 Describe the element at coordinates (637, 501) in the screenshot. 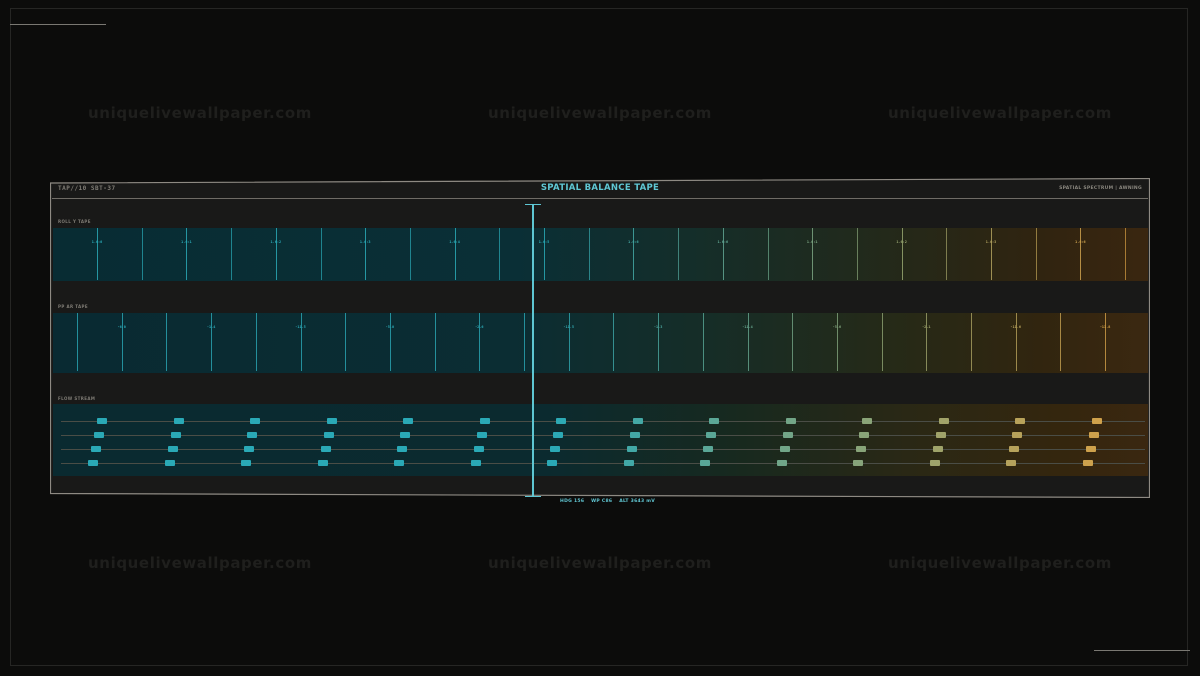

I see `altitude-readout: ALT 3643 mV` at that location.